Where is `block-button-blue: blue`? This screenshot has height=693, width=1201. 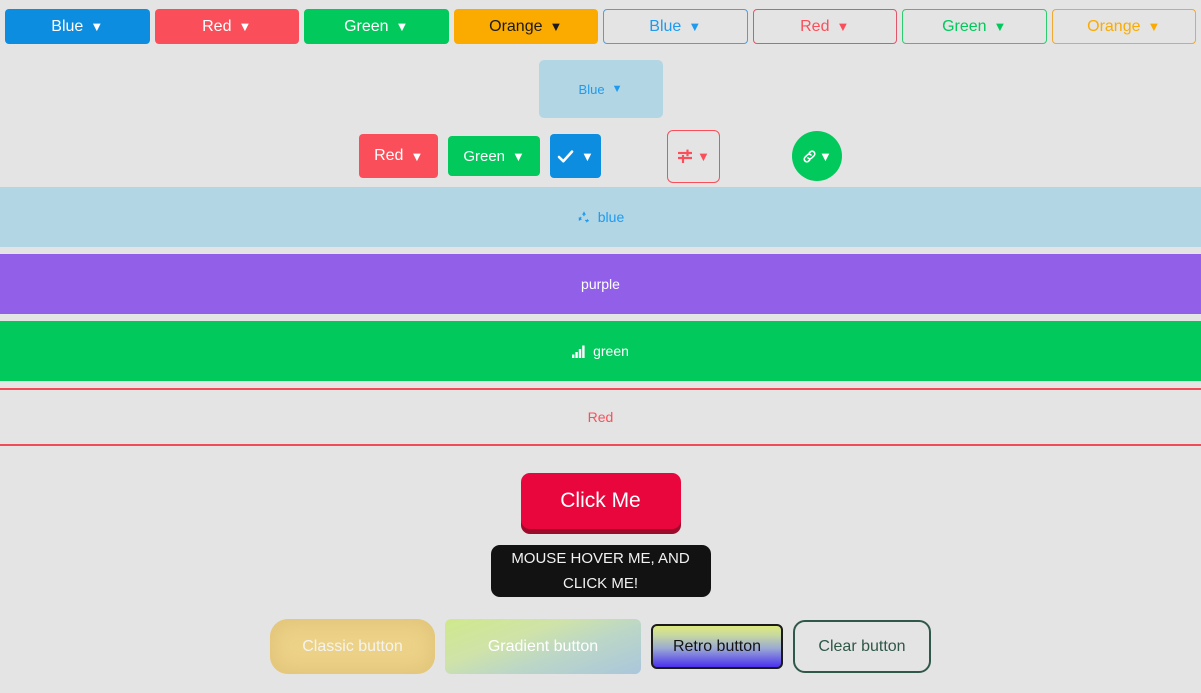 block-button-blue: blue is located at coordinates (600, 217).